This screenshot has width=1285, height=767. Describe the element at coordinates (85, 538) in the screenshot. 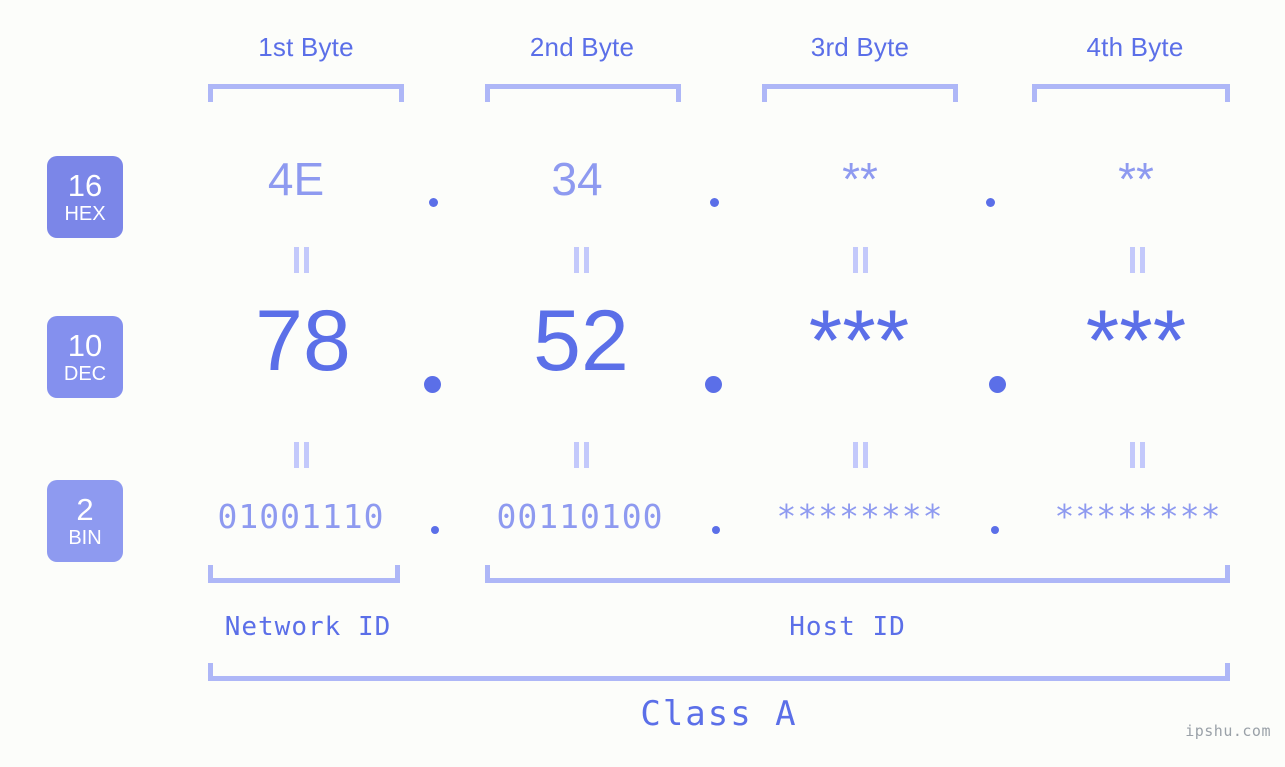

I see `base-badge-bin-label: BIN` at that location.